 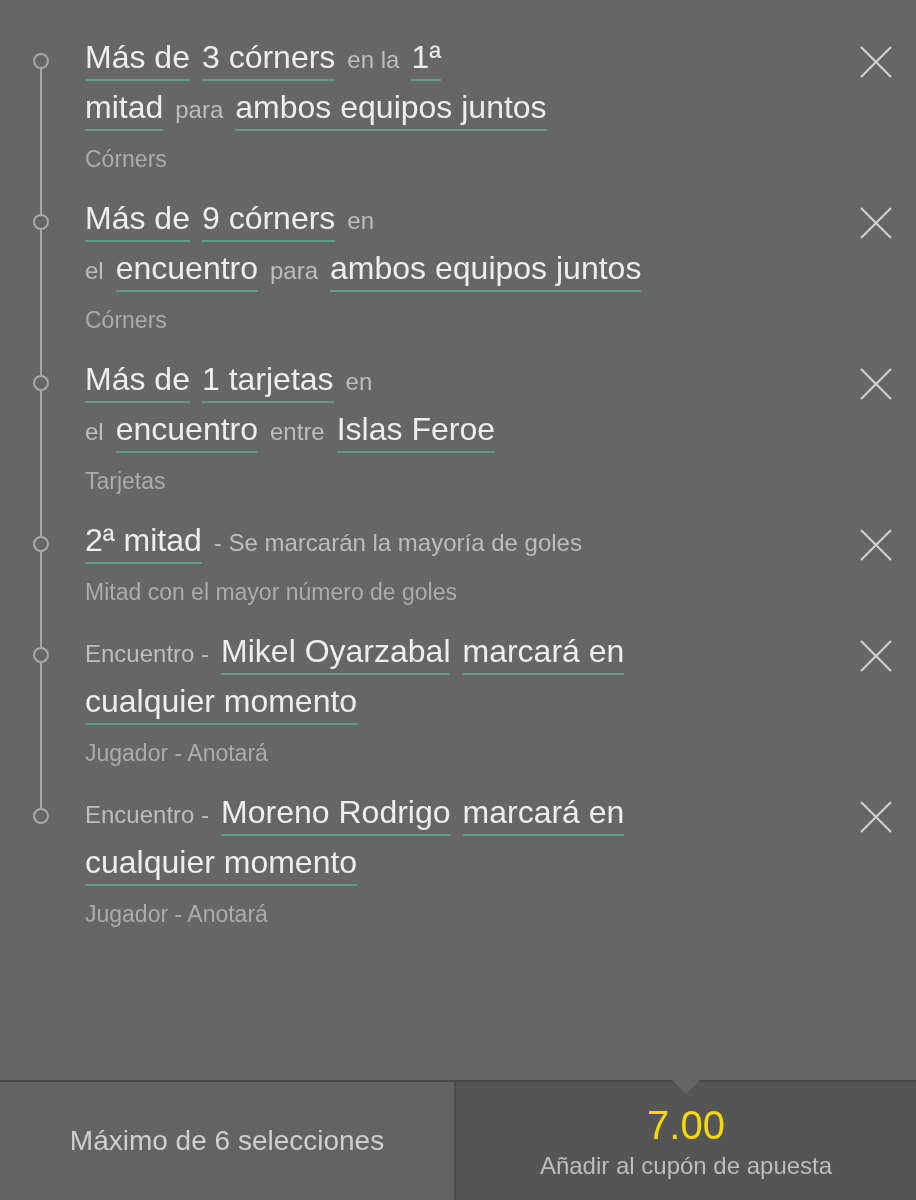 I want to click on selection-link: 2ª mitad, so click(x=143, y=542).